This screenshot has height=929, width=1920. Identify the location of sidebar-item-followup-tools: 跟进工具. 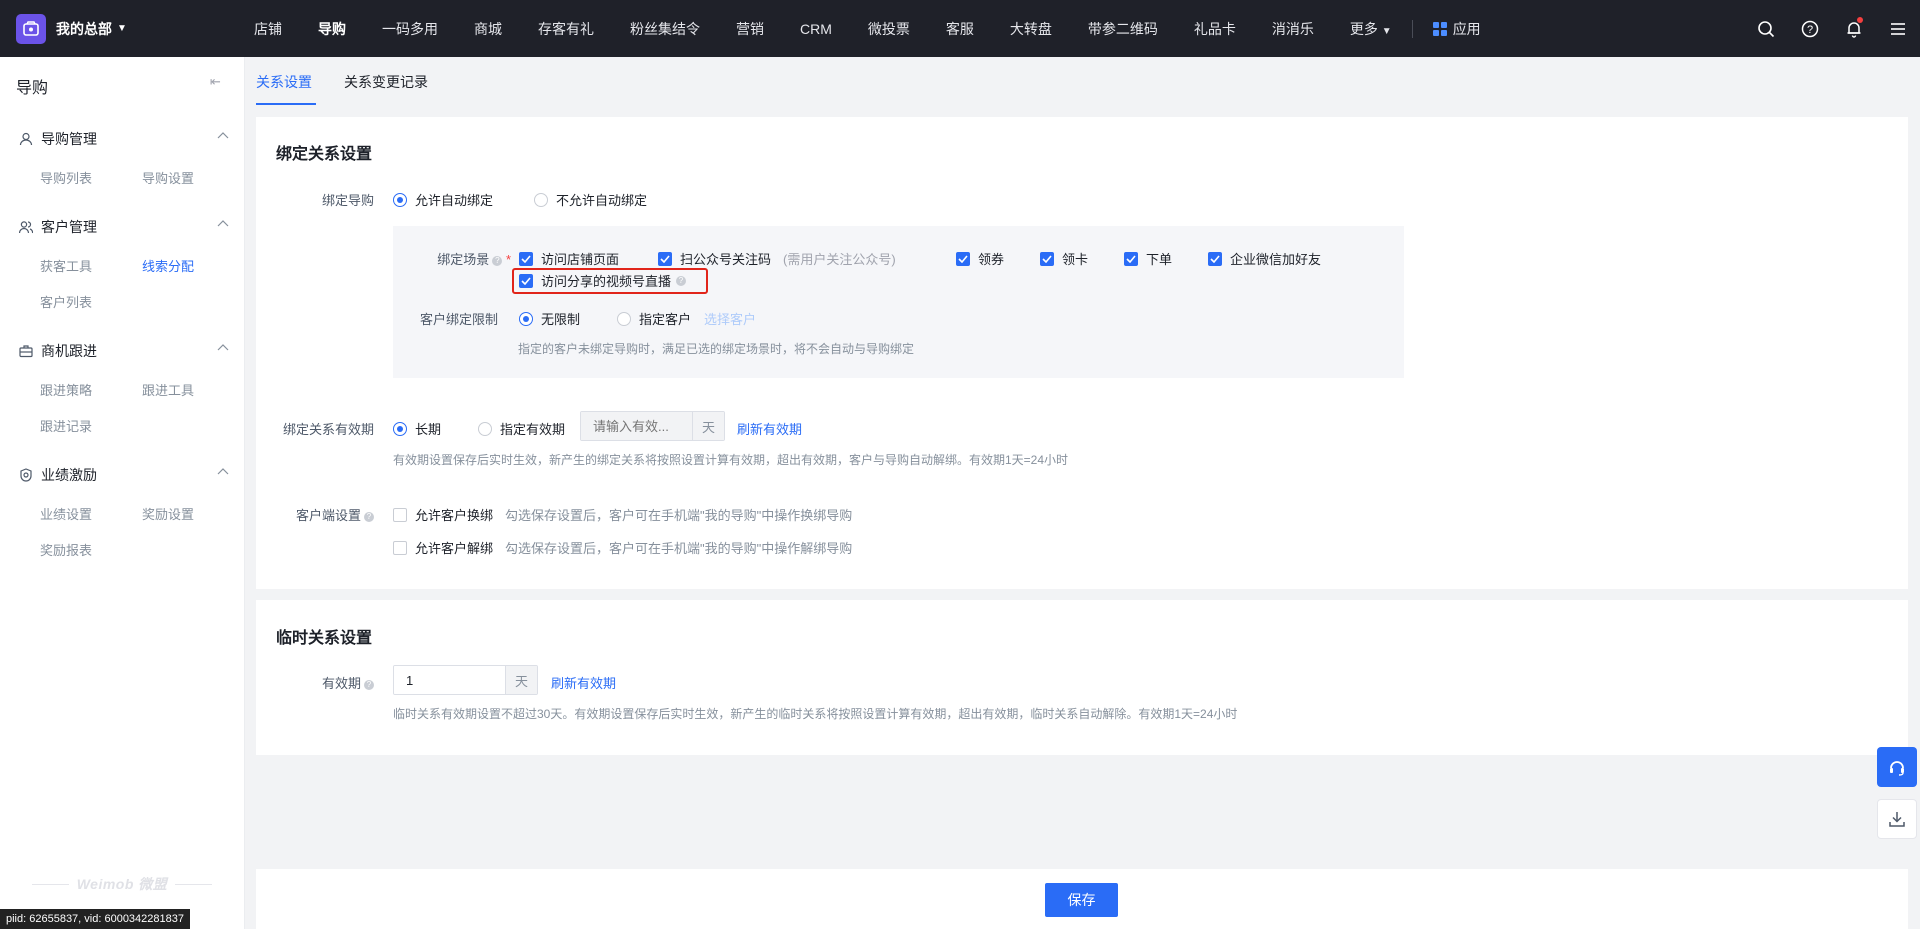
(168, 389).